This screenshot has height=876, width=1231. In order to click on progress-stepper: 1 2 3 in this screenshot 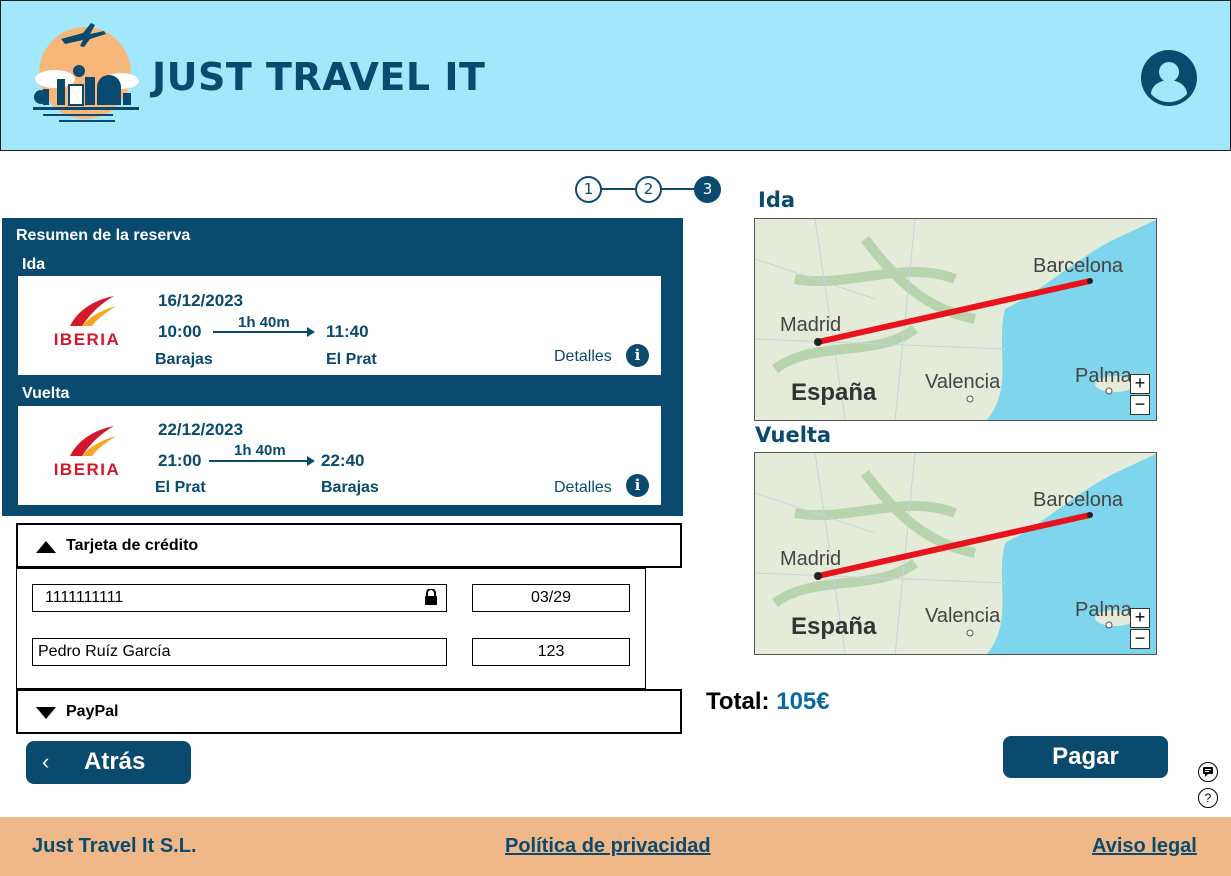, I will do `click(648, 190)`.